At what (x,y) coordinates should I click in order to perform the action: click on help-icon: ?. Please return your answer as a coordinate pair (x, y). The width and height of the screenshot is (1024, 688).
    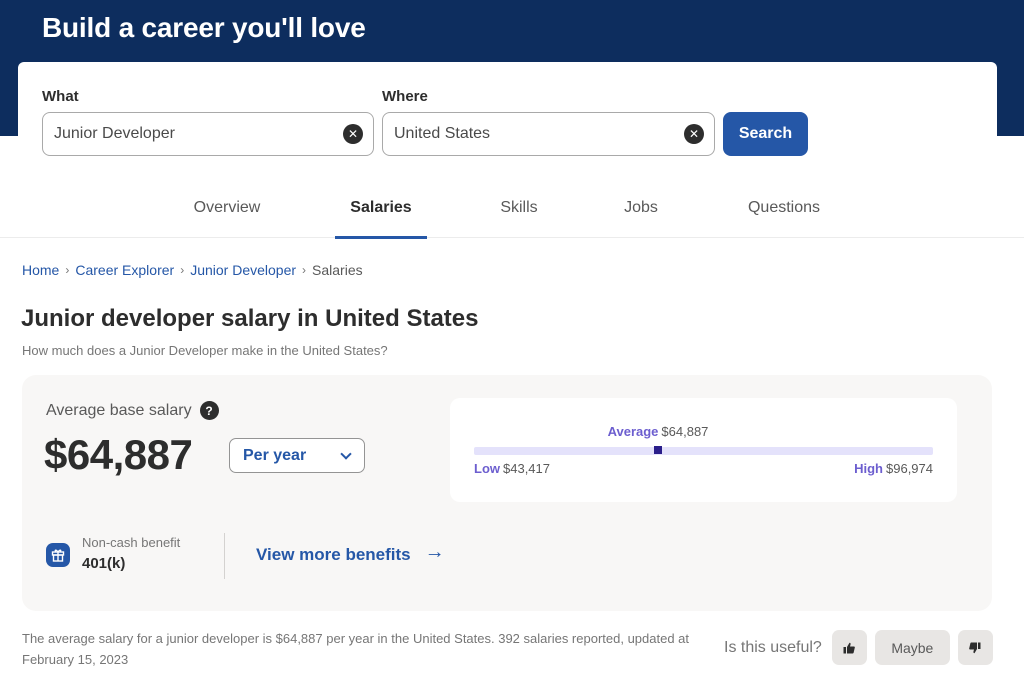
    Looking at the image, I should click on (209, 410).